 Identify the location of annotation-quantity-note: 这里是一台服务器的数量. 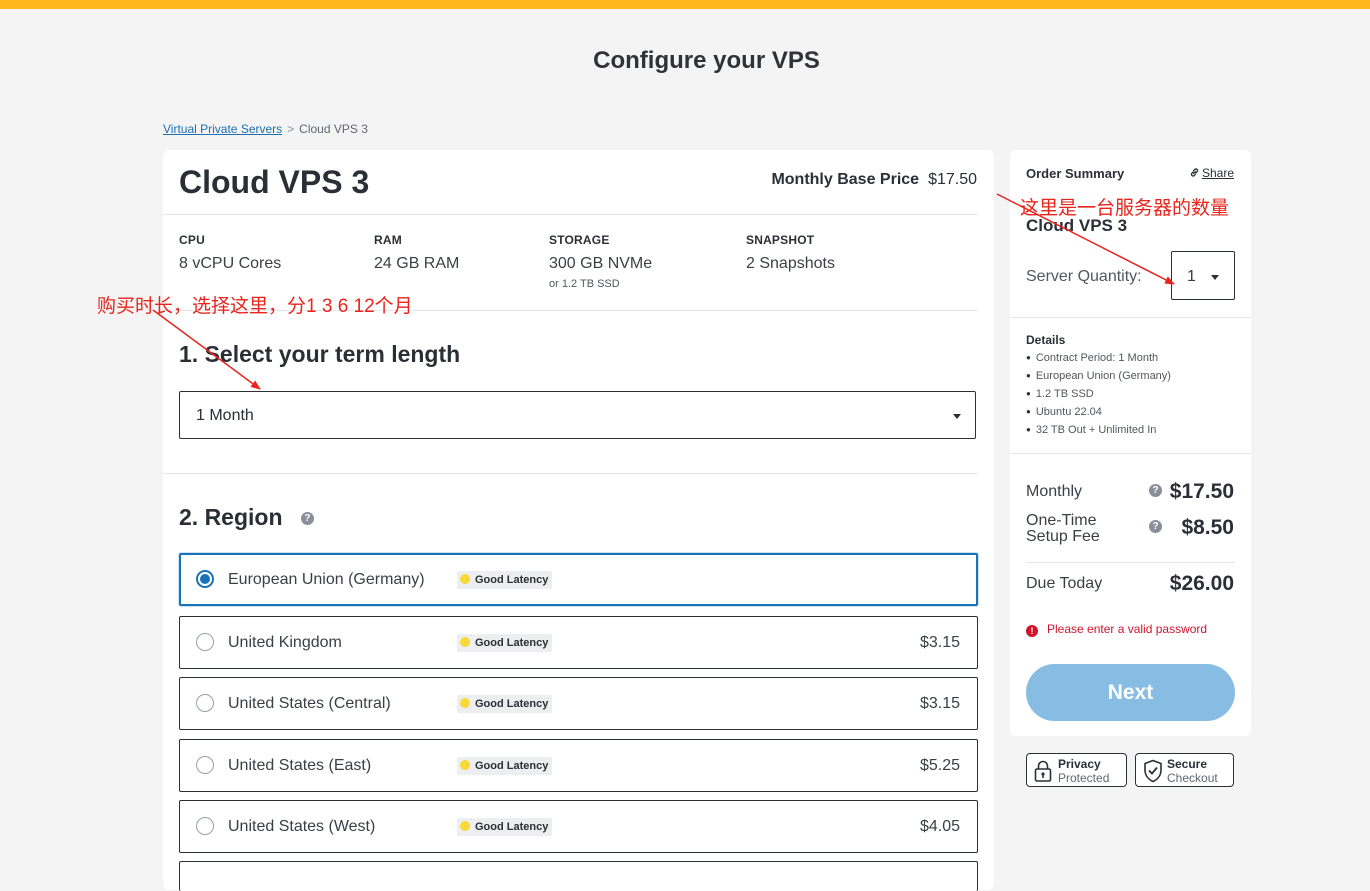
(1125, 208).